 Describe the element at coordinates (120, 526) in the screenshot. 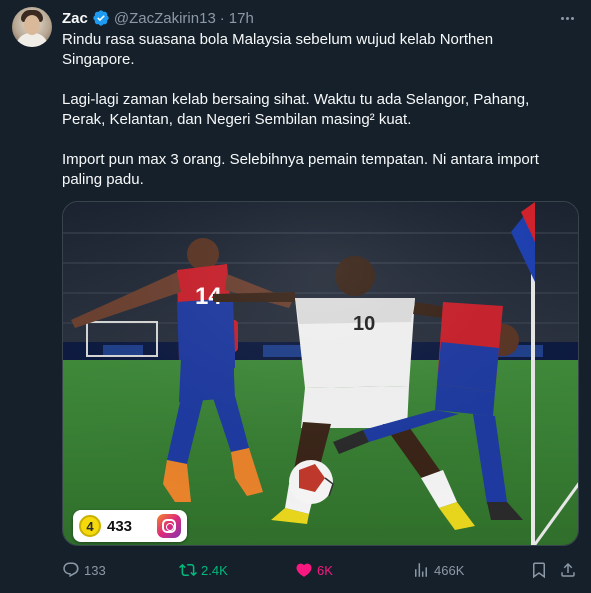

I see `badge-count: 433` at that location.